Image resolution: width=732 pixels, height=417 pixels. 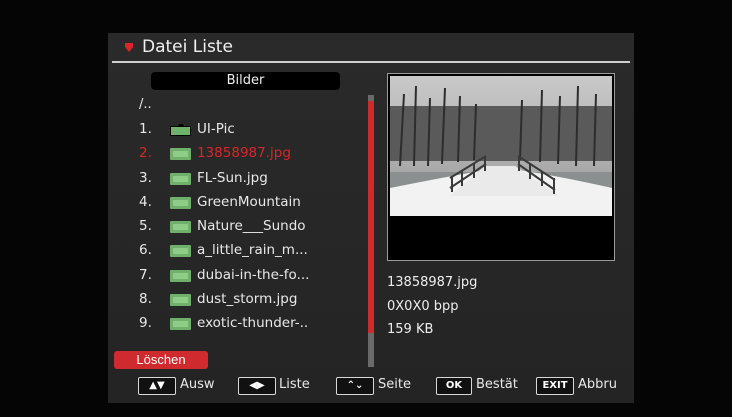 What do you see at coordinates (232, 177) in the screenshot?
I see `file-list-item-name: FL-Sun.jpg` at bounding box center [232, 177].